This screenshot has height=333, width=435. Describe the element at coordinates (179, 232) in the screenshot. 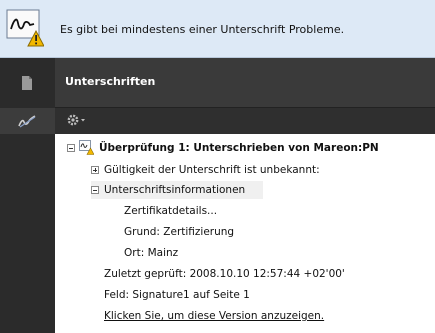

I see `signature-reason: Grund: Zertifizierung` at that location.